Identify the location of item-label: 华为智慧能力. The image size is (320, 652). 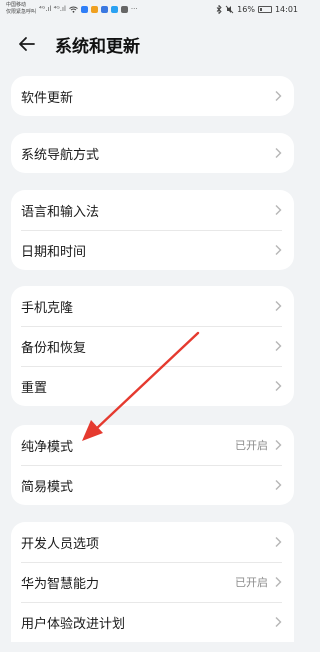
(60, 584).